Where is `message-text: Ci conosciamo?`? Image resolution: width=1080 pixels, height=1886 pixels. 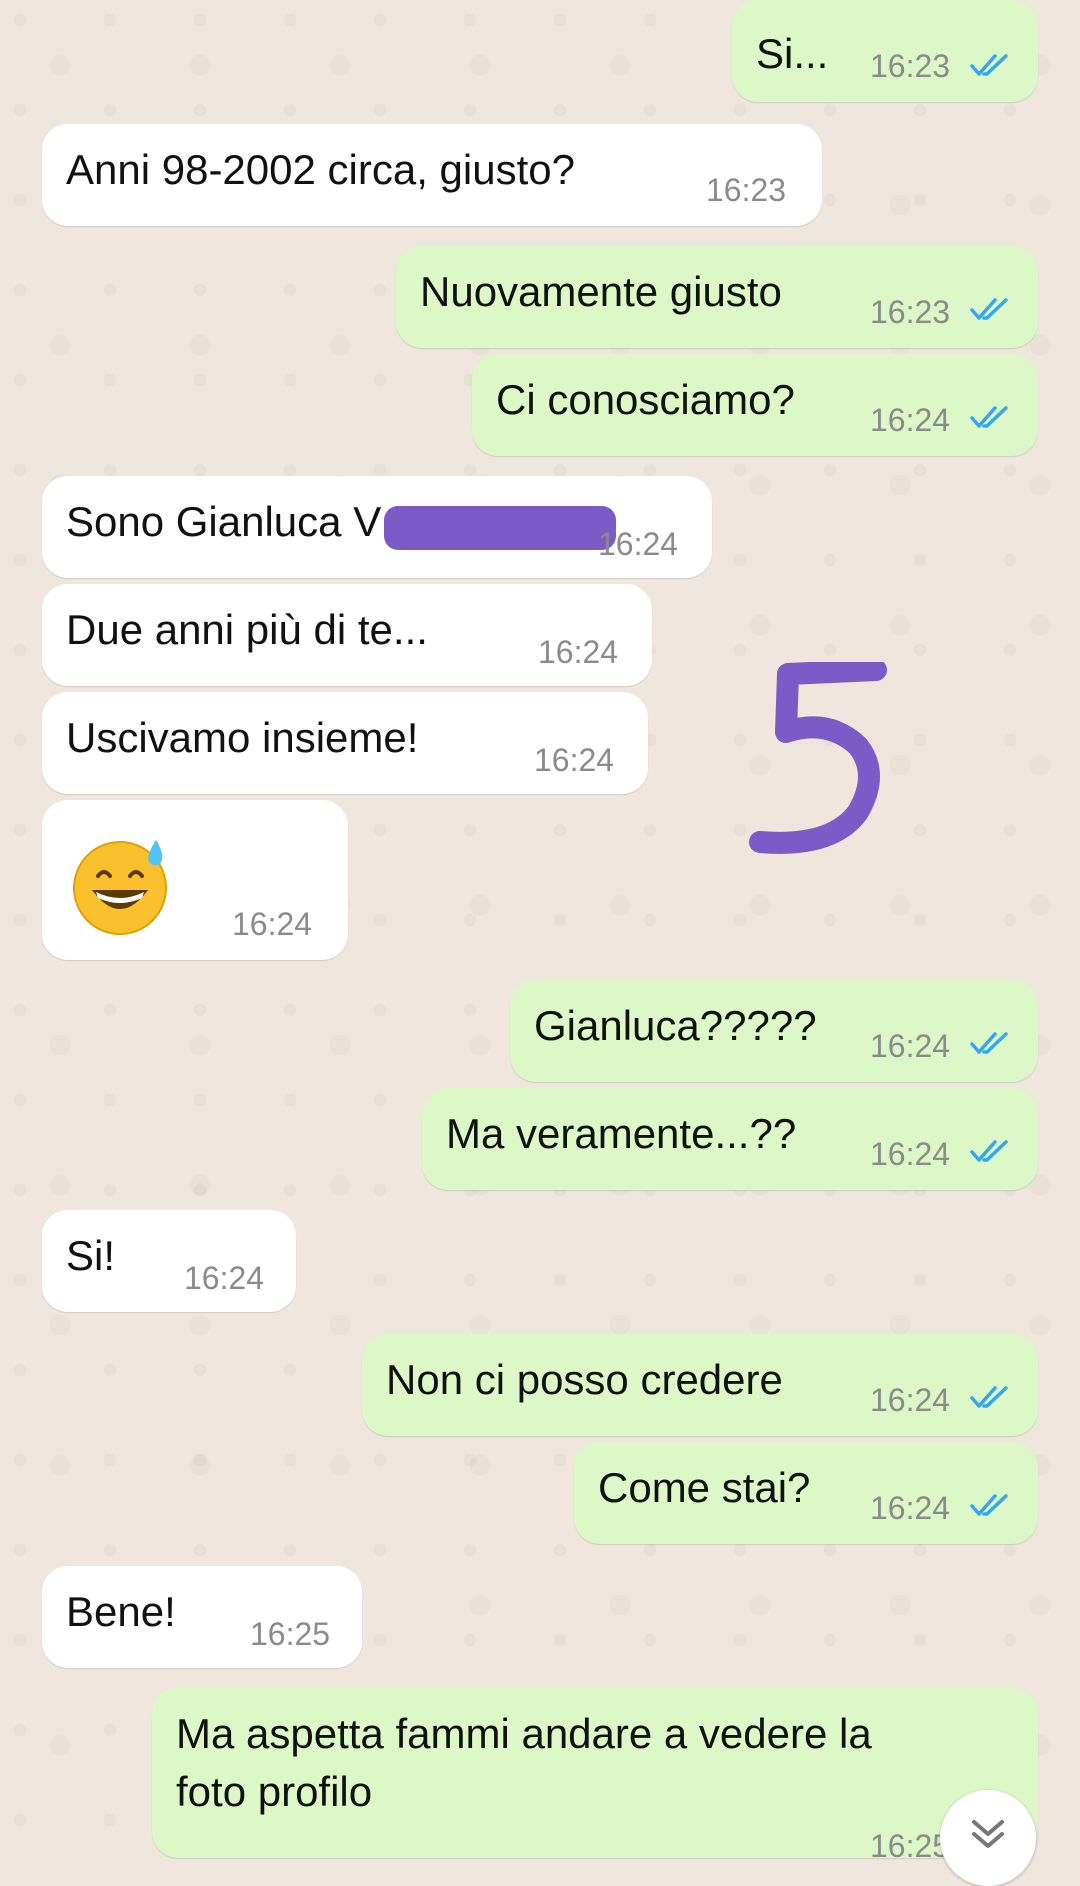
message-text: Ci conosciamo? is located at coordinates (645, 399).